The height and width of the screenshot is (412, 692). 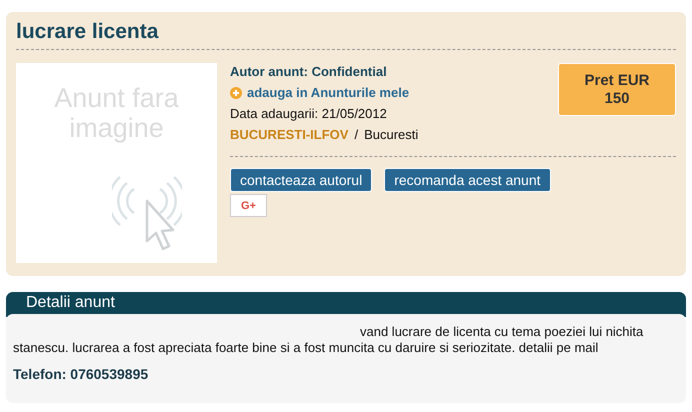 What do you see at coordinates (147, 213) in the screenshot?
I see `cursor-signal-icon` at bounding box center [147, 213].